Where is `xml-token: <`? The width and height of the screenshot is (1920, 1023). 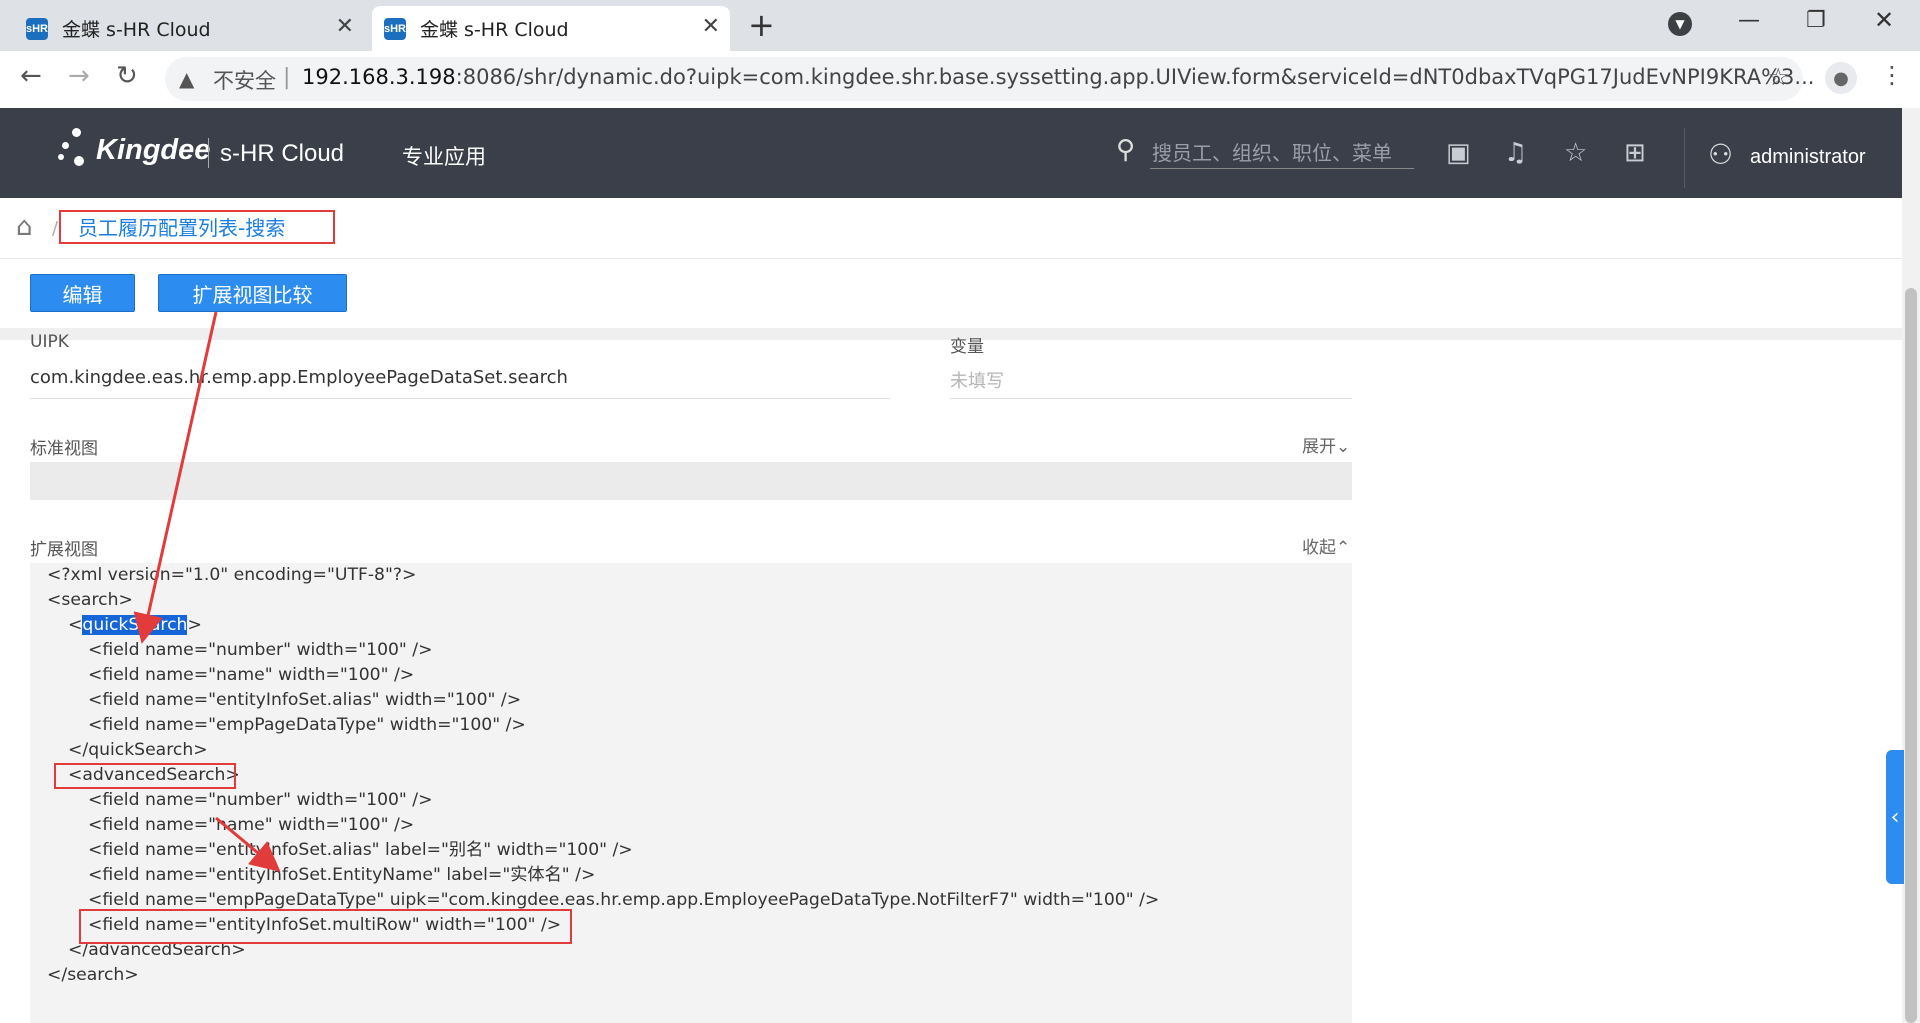 xml-token: < is located at coordinates (75, 625).